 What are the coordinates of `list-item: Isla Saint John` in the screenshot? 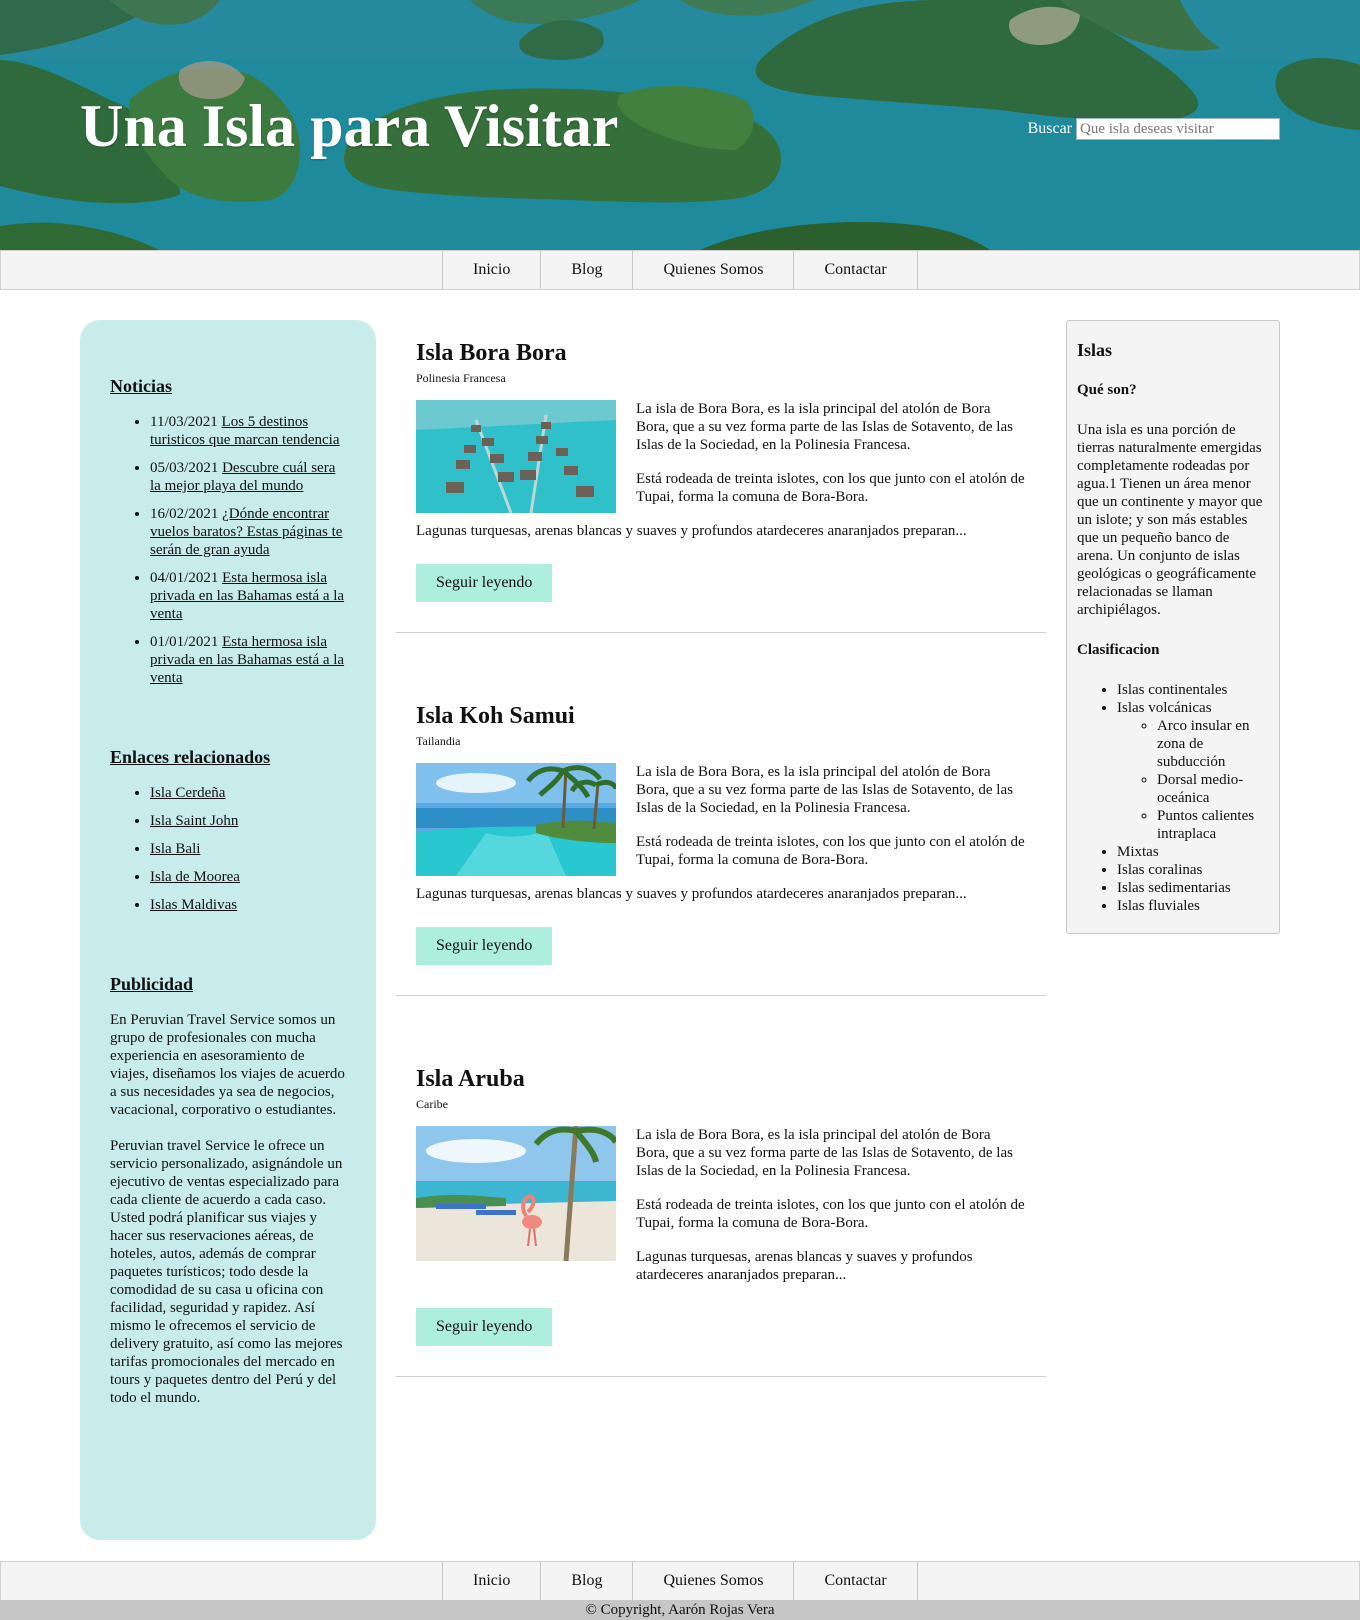 It's located at (248, 821).